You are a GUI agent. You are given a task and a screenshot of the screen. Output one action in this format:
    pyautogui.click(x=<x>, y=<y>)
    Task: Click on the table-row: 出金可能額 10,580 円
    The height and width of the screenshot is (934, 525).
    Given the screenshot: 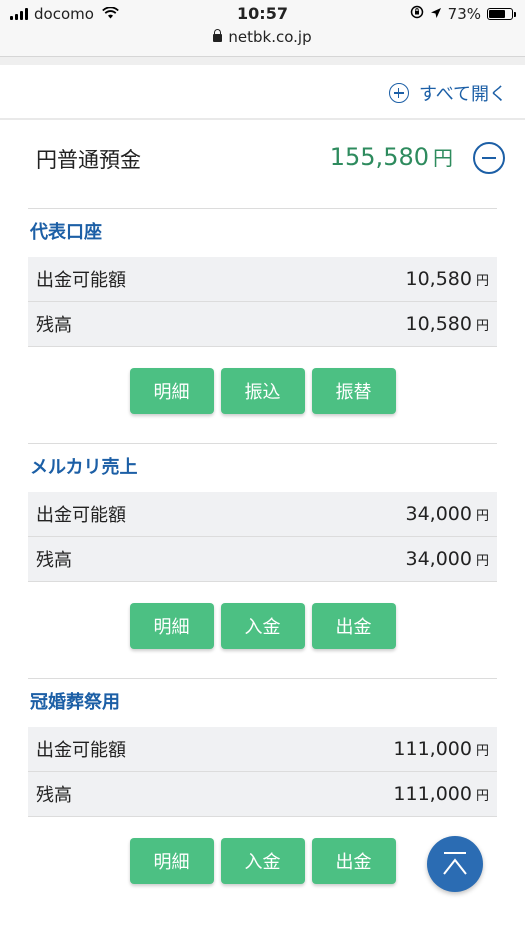 What is the action you would take?
    pyautogui.click(x=262, y=279)
    